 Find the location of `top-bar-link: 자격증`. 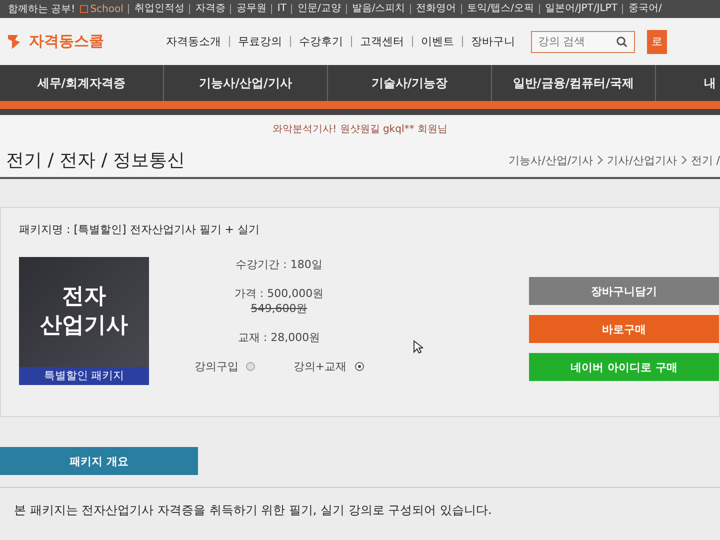

top-bar-link: 자격증 is located at coordinates (207, 9).